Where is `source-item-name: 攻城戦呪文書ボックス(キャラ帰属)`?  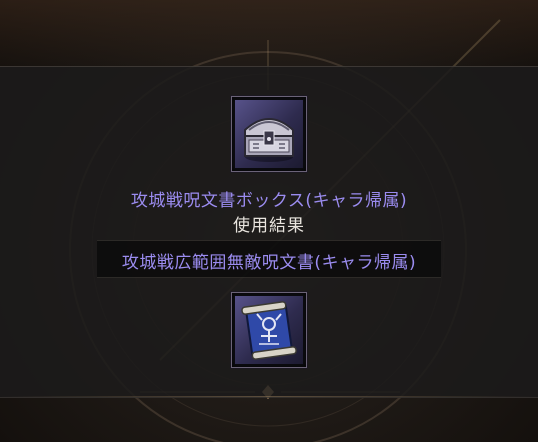
source-item-name: 攻城戦呪文書ボックス(キャラ帰属) is located at coordinates (269, 201).